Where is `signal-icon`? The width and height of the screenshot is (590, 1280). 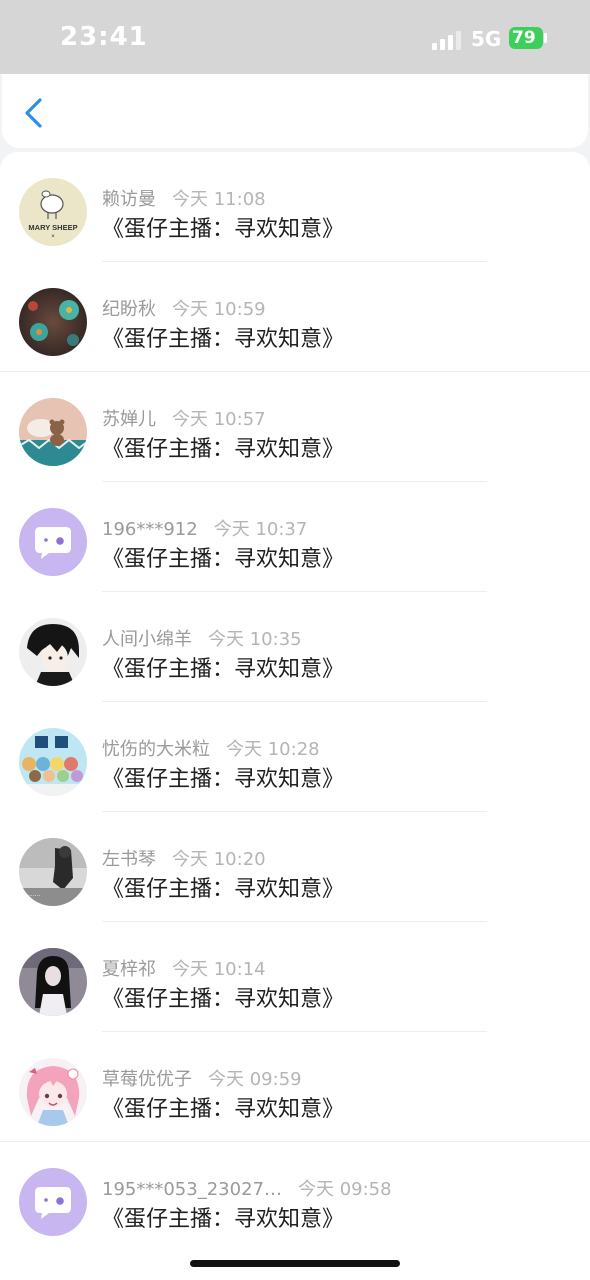
signal-icon is located at coordinates (447, 40).